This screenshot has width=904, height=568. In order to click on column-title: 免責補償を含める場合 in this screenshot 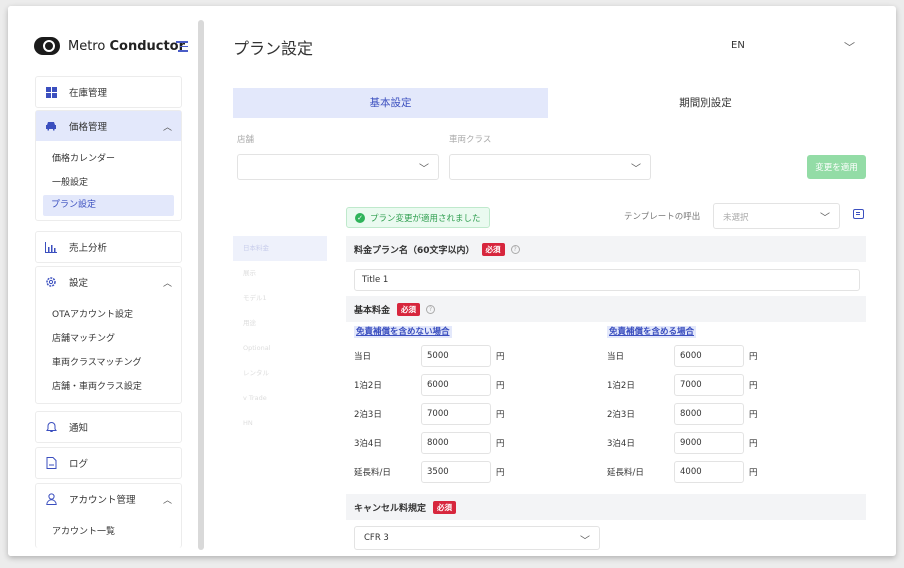, I will do `click(652, 332)`.